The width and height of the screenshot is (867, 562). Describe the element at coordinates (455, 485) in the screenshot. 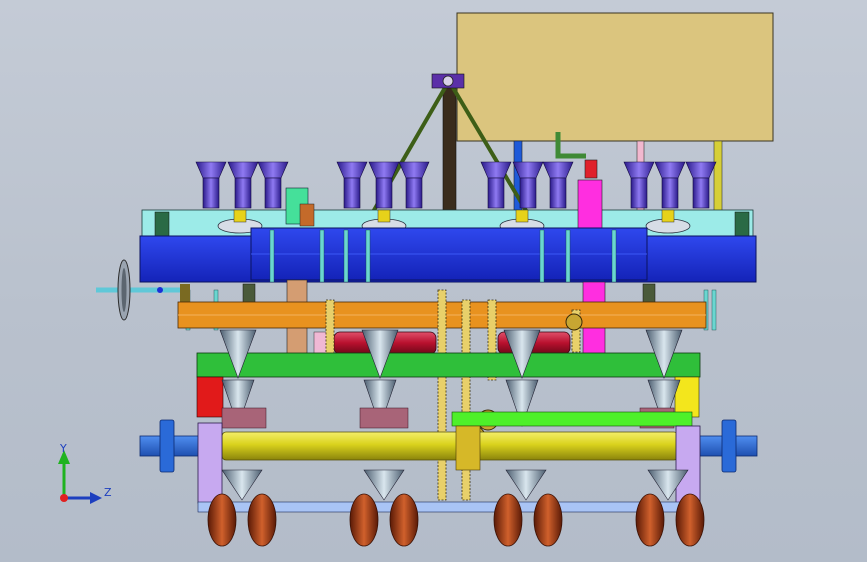

I see `lower-opener-tips` at that location.